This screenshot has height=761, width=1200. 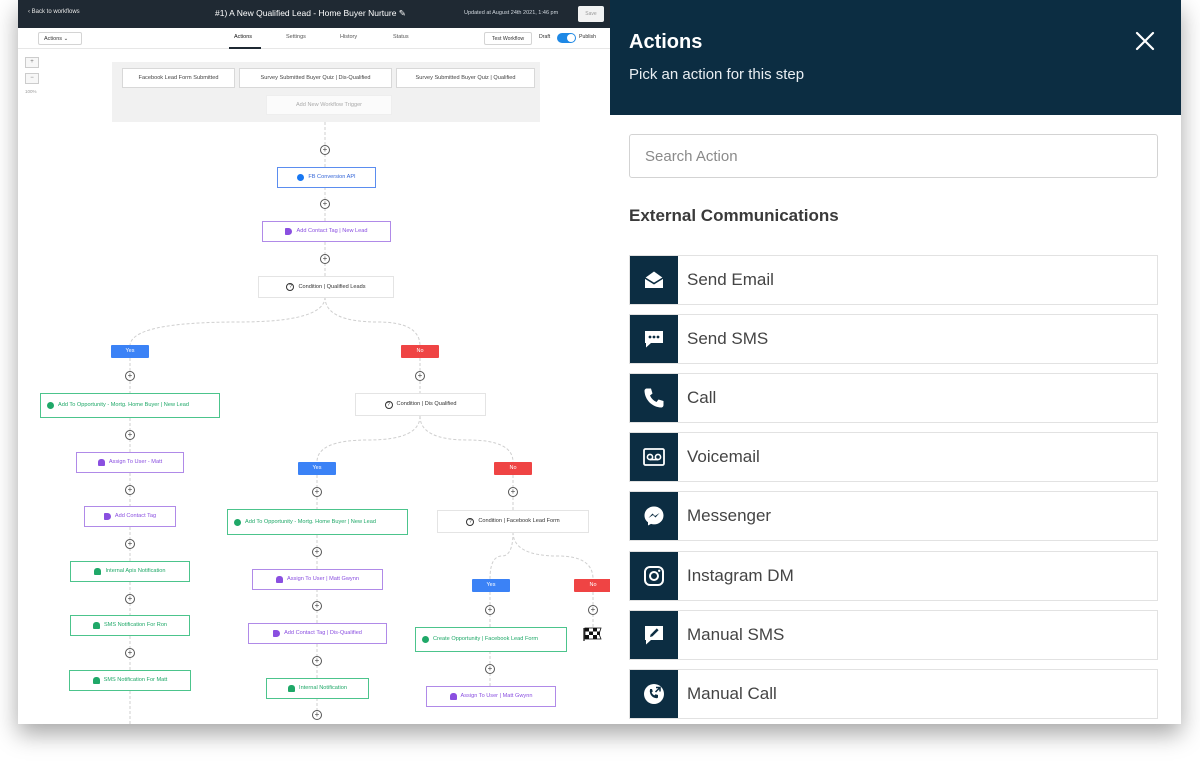 What do you see at coordinates (178, 78) in the screenshot?
I see `trigger-facebook-lead-form: Facebook Lead Form Submitted` at bounding box center [178, 78].